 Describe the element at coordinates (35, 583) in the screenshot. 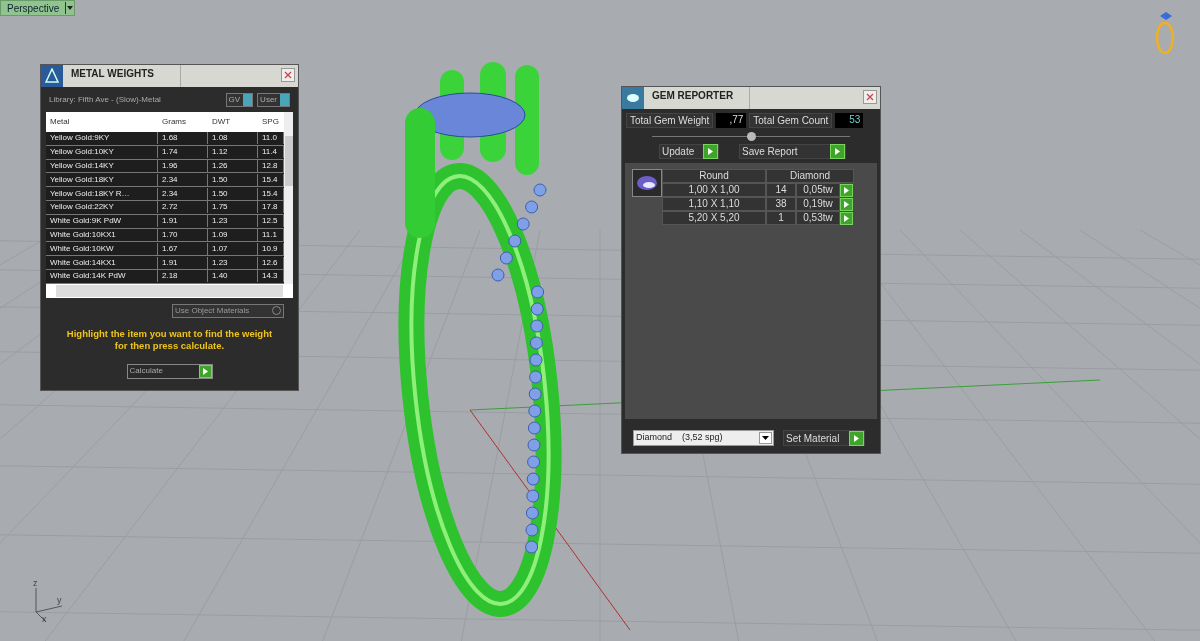

I see `axis-label: z` at that location.